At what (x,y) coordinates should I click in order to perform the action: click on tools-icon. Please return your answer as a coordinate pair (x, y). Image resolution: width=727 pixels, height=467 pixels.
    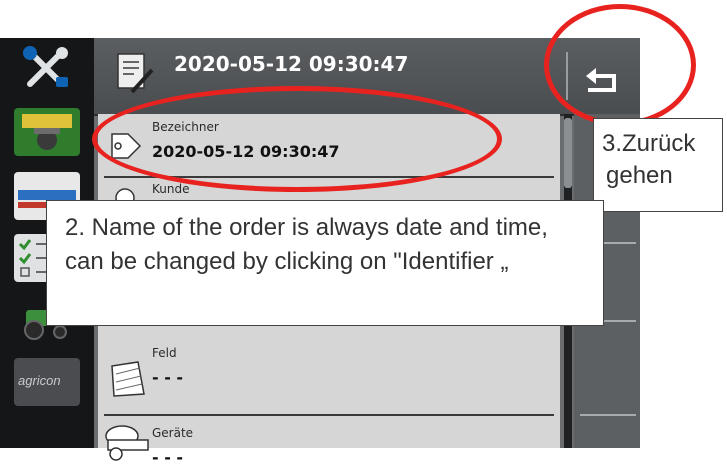
    Looking at the image, I should click on (47, 68).